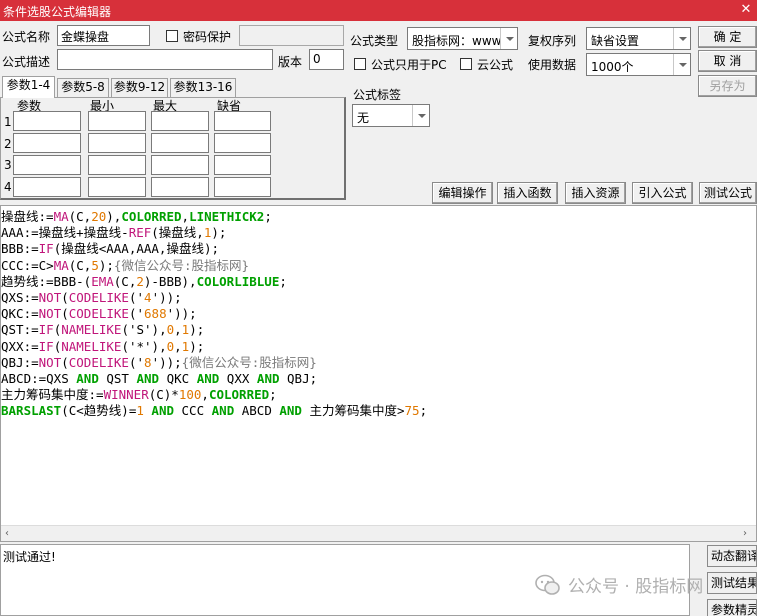 The image size is (757, 616). What do you see at coordinates (214, 217) in the screenshot?
I see `code-line: 操盘线:=MA(C,20),COLORRED,LINETHICK2;` at bounding box center [214, 217].